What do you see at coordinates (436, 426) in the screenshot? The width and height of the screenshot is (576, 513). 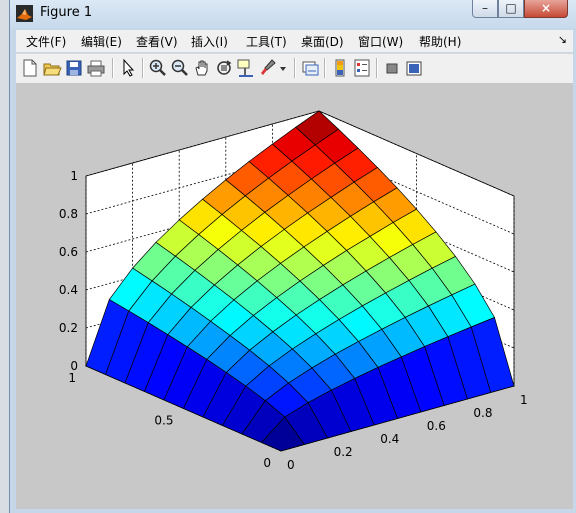 I see `x-tick-label: 0.6` at bounding box center [436, 426].